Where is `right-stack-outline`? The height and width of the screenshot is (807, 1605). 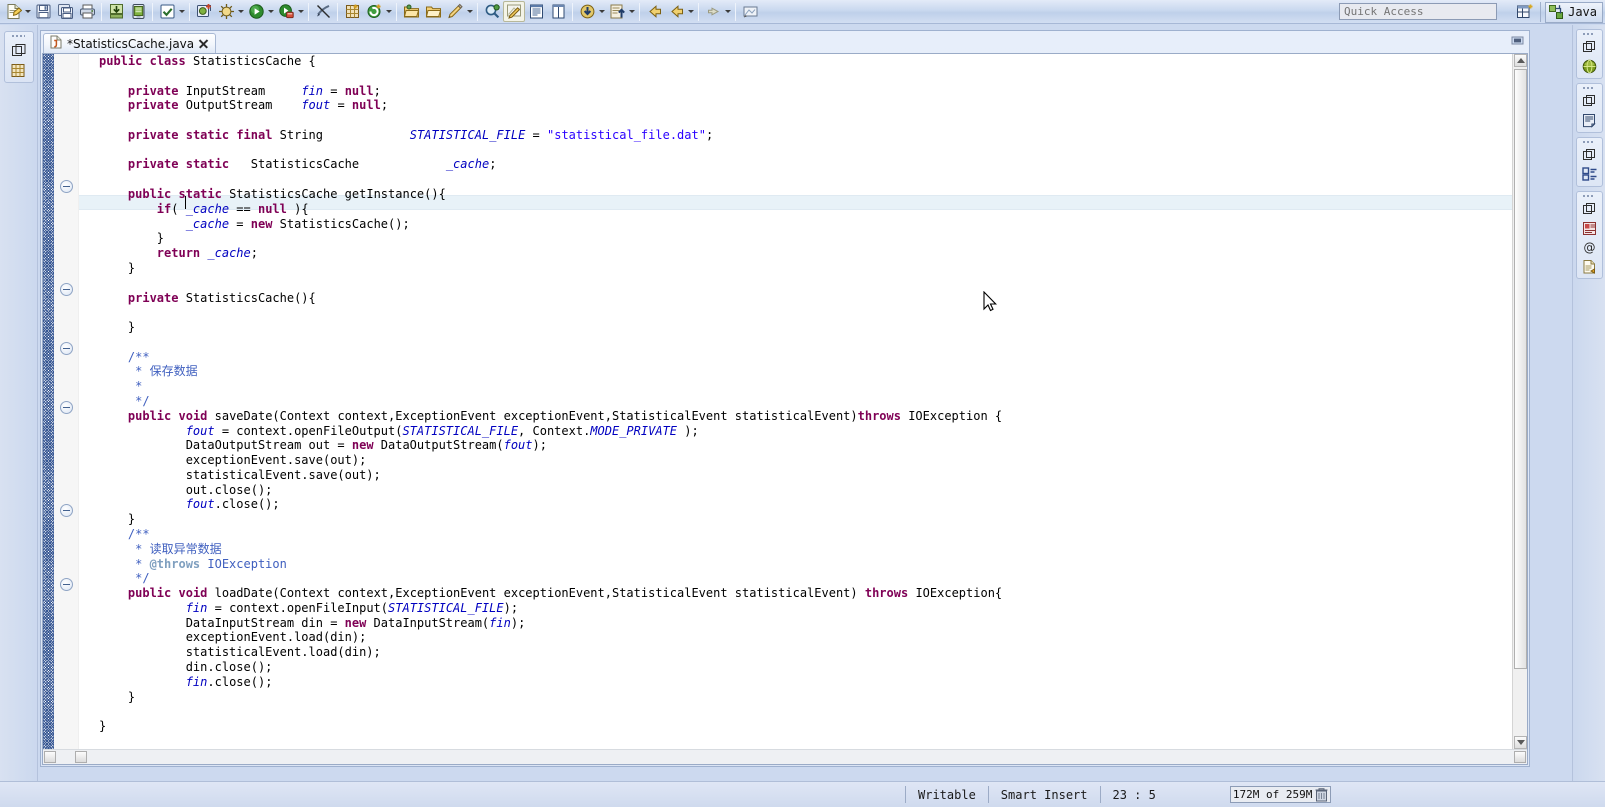
right-stack-outline is located at coordinates (1589, 54).